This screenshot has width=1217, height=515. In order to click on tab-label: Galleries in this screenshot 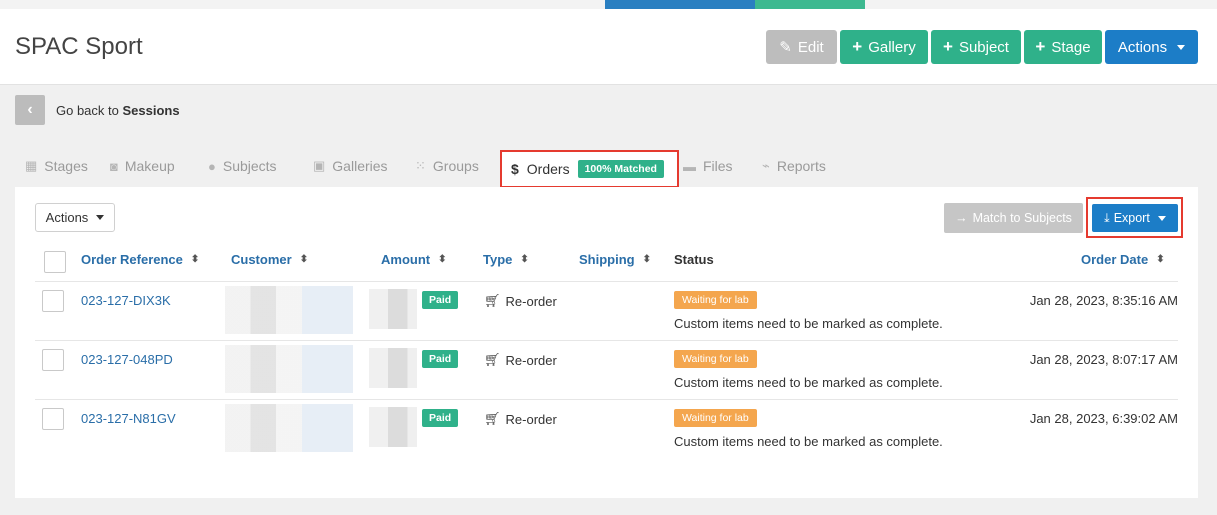, I will do `click(360, 166)`.